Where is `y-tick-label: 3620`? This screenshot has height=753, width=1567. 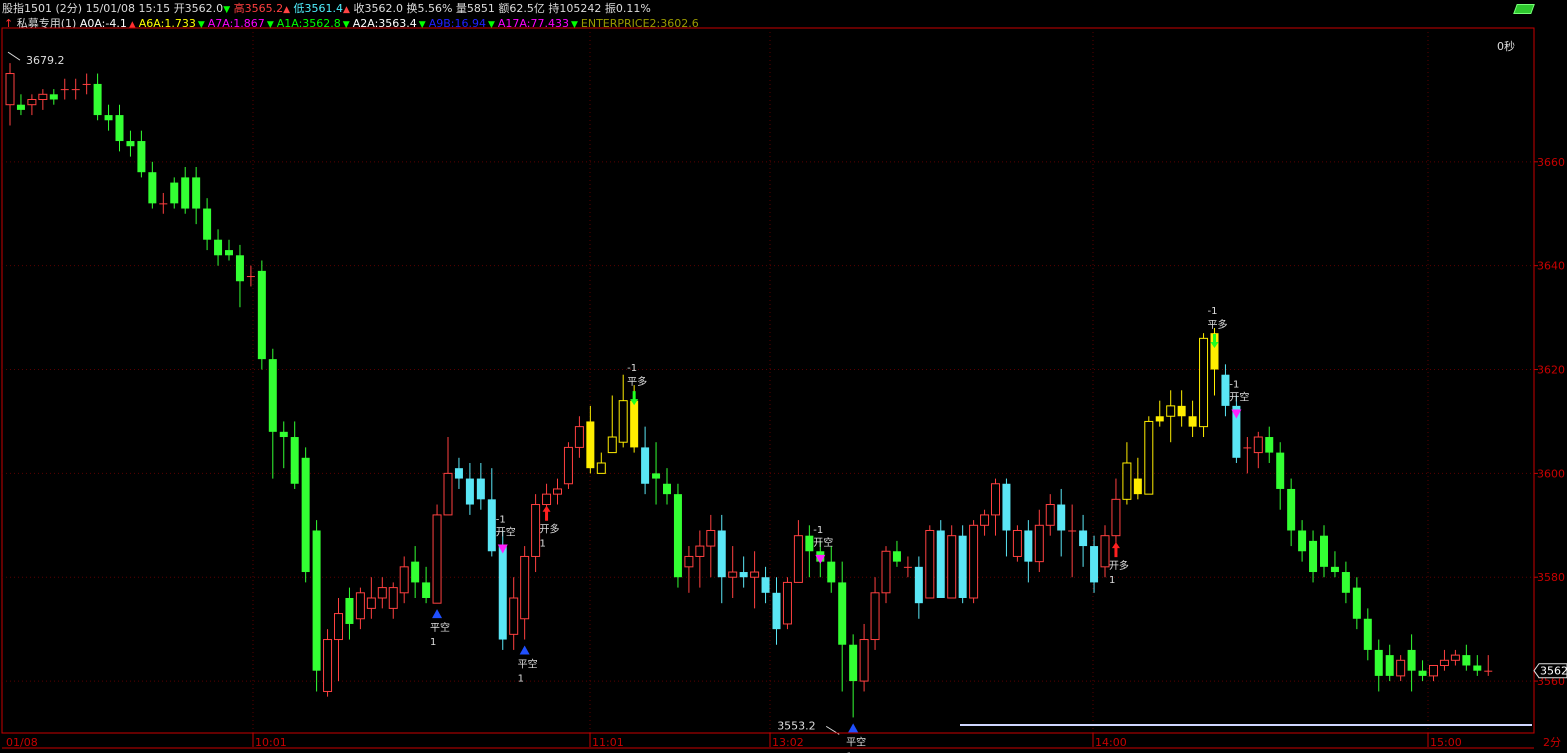
y-tick-label: 3620 is located at coordinates (1551, 370).